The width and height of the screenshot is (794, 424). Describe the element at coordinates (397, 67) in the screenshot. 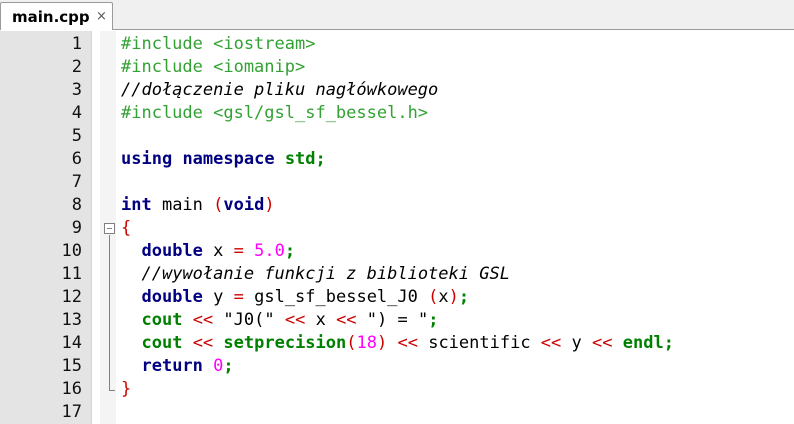

I see `code-line: 2 #include <iomanip>` at that location.